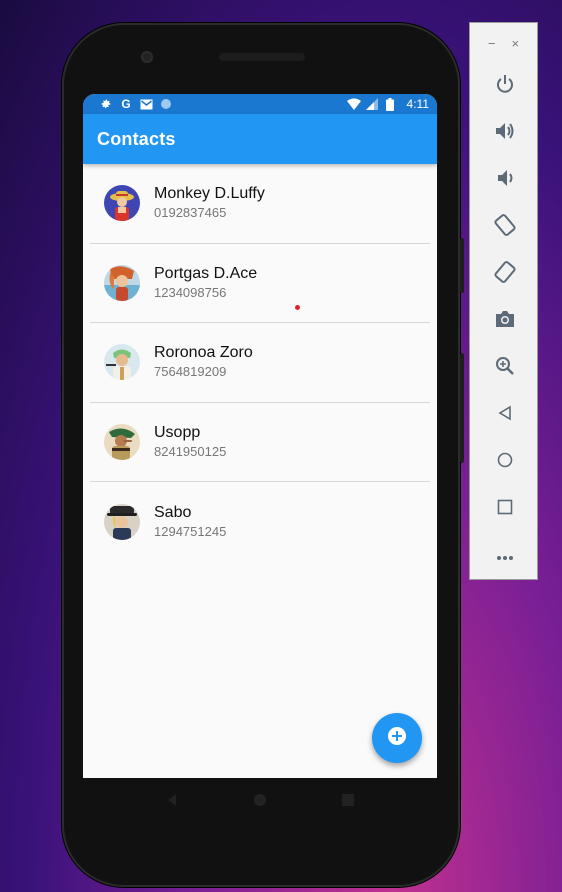  What do you see at coordinates (260, 283) in the screenshot?
I see `contact-row-ace: Portgas D.Ace 1234098756` at bounding box center [260, 283].